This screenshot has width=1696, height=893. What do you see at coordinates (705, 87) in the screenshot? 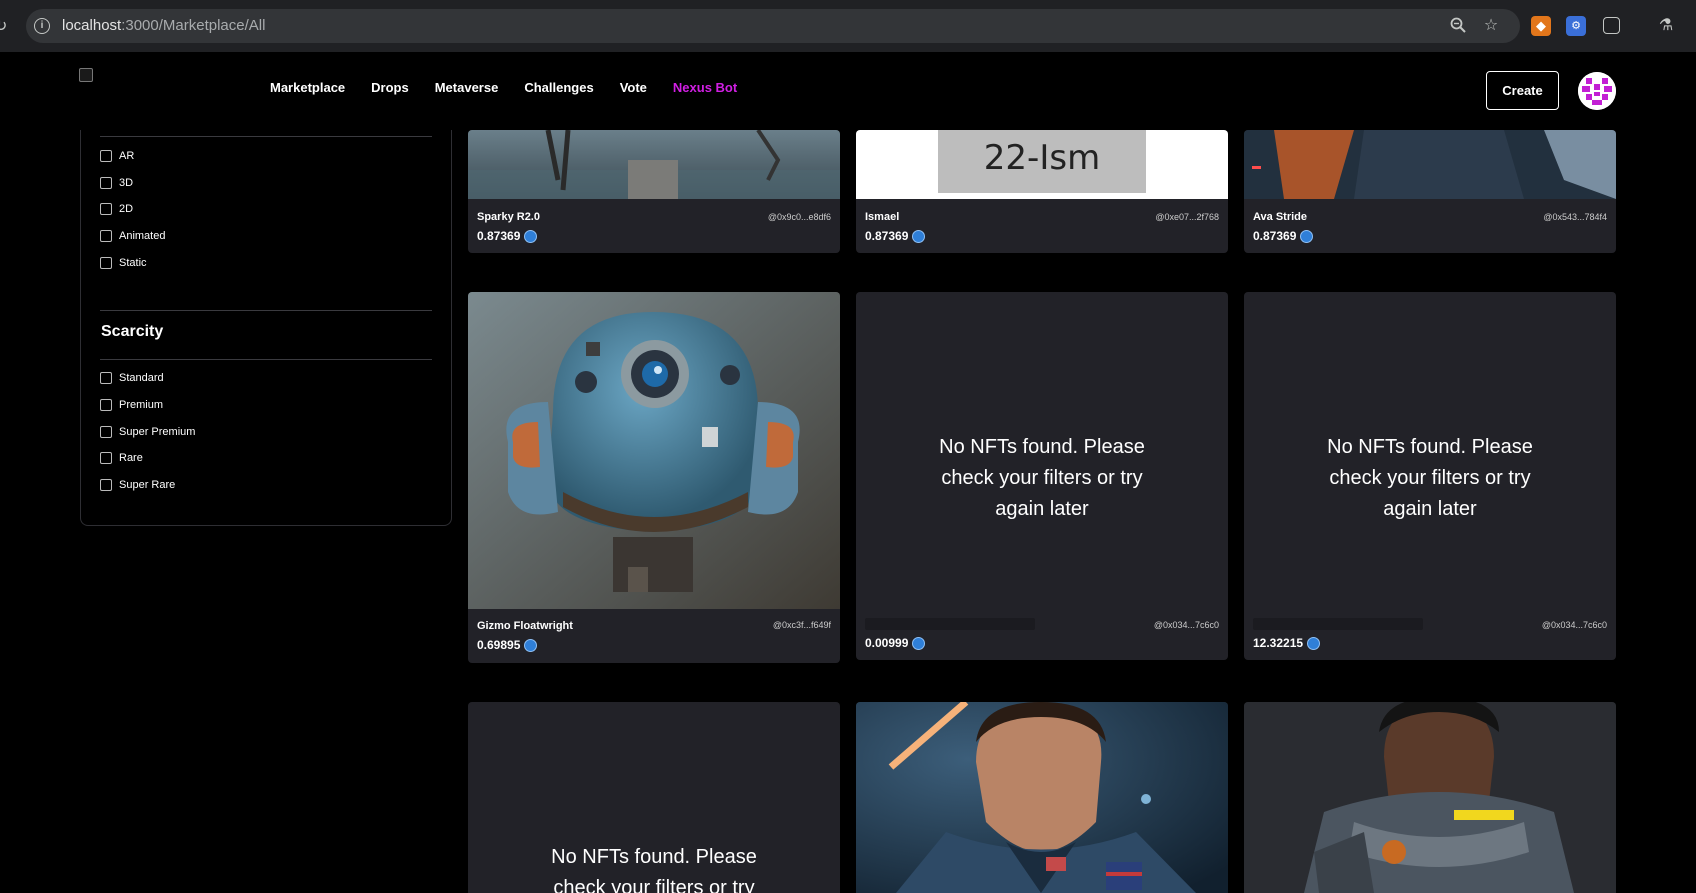
I see `nav-nexus-bot: Nexus Bot` at bounding box center [705, 87].